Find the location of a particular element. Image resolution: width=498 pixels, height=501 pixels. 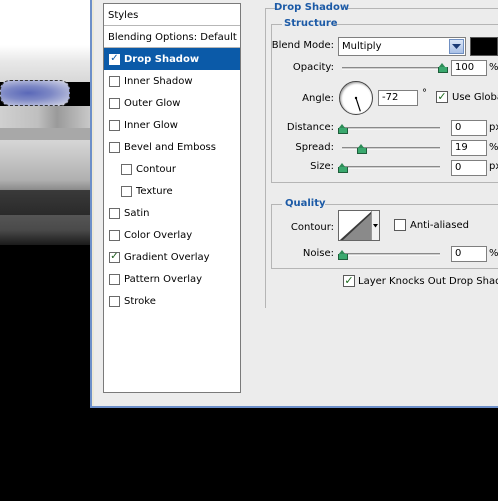

style-checkbox-gradient-overlay is located at coordinates (114, 257).